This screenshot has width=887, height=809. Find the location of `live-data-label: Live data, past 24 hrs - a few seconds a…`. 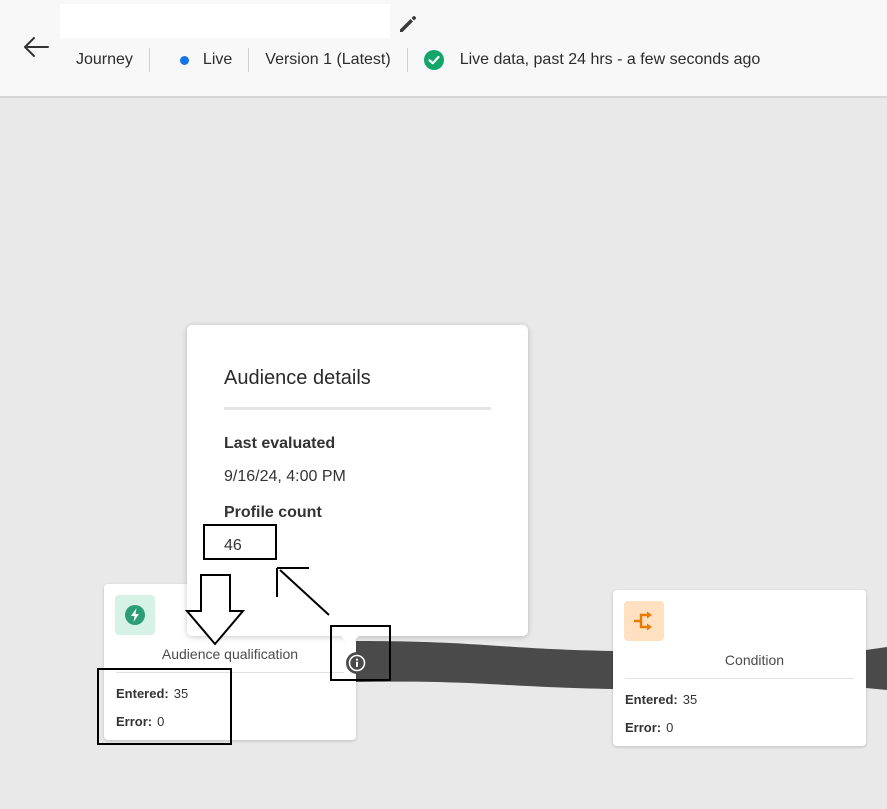

live-data-label: Live data, past 24 hrs - a few seconds a… is located at coordinates (610, 59).